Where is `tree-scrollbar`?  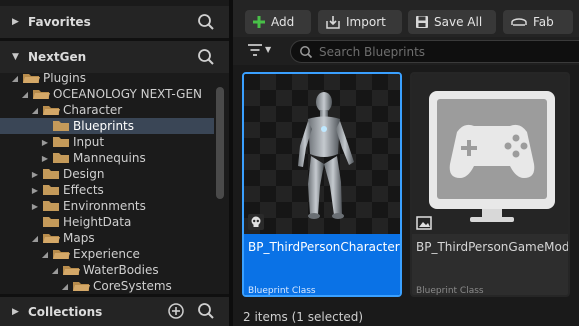
tree-scrollbar is located at coordinates (220, 143).